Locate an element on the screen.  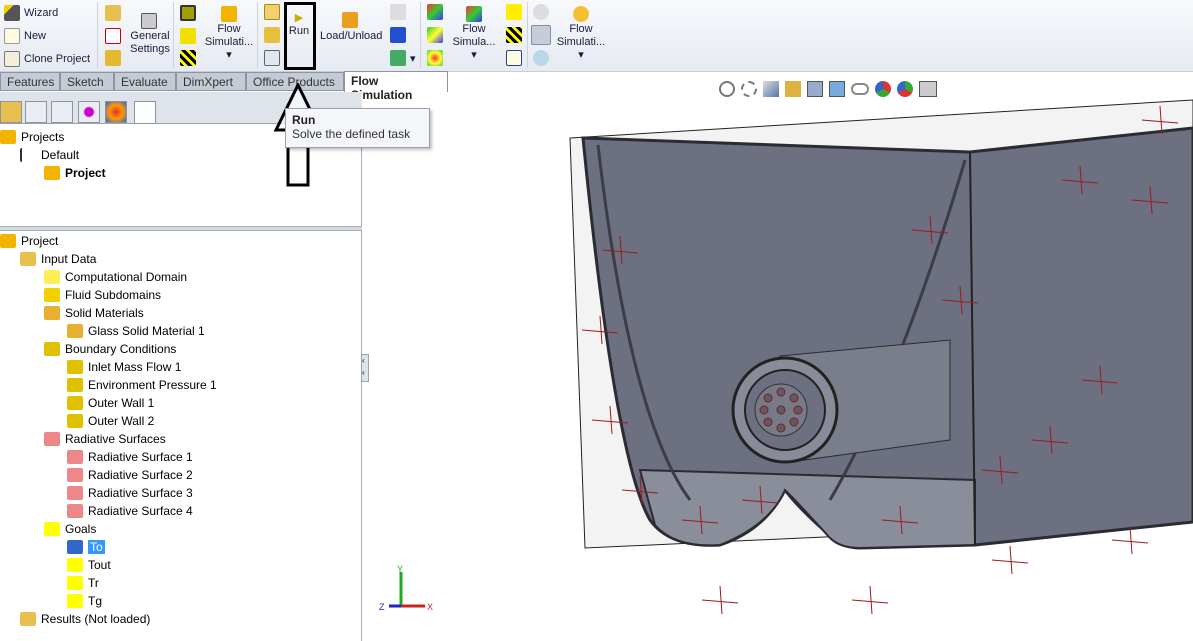
search-project-icon is located at coordinates (113, 58).